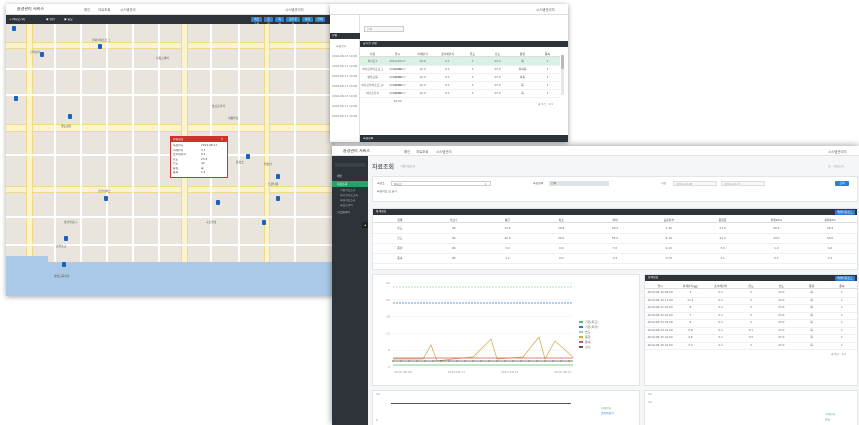 Image resolution: width=859 pixels, height=425 pixels. What do you see at coordinates (17, 19) in the screenshot?
I see `layer-toggle: + 하나로기지` at bounding box center [17, 19].